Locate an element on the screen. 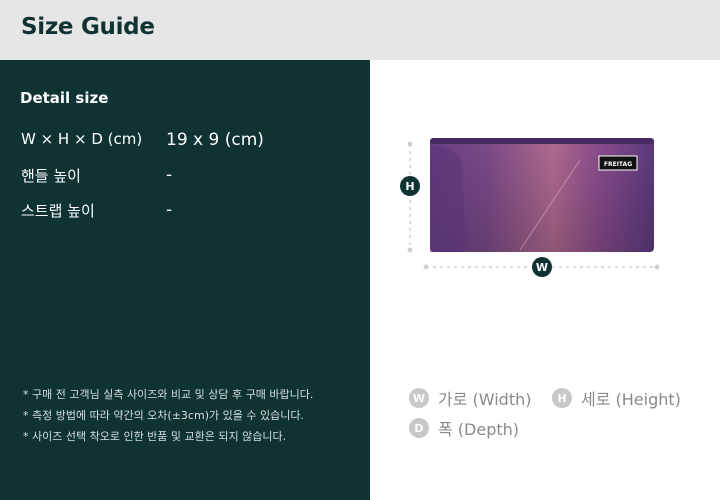 The image size is (720, 500). legend-width-label: 가로 (Width) is located at coordinates (485, 399).